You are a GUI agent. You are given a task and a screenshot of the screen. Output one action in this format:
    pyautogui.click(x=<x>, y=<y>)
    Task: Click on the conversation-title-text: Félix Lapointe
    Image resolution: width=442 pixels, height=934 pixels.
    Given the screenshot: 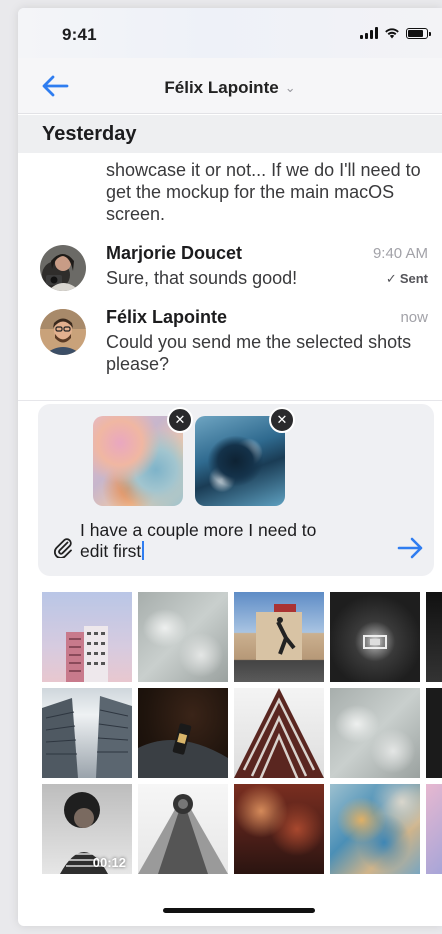 What is the action you would take?
    pyautogui.click(x=221, y=87)
    